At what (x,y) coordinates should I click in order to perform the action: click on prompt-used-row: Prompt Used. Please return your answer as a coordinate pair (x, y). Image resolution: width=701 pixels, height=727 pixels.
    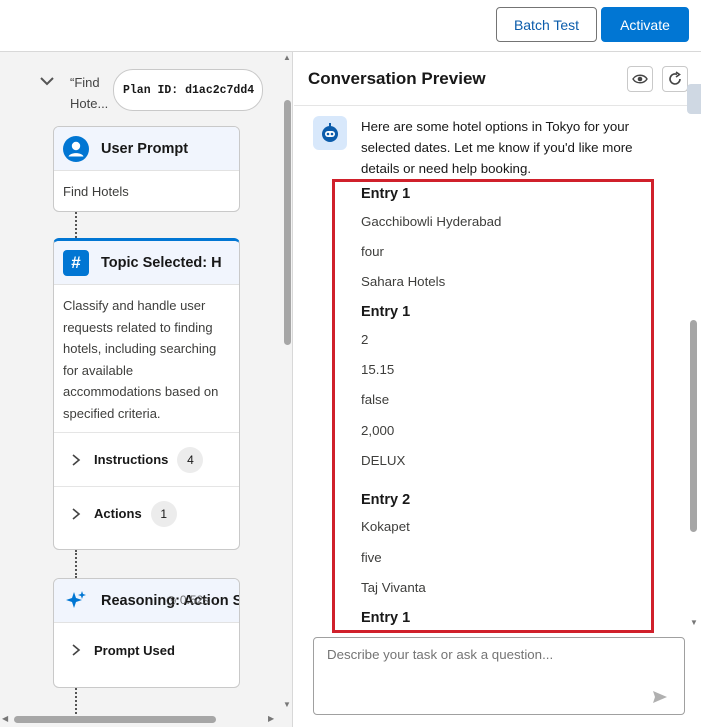
    Looking at the image, I should click on (146, 650).